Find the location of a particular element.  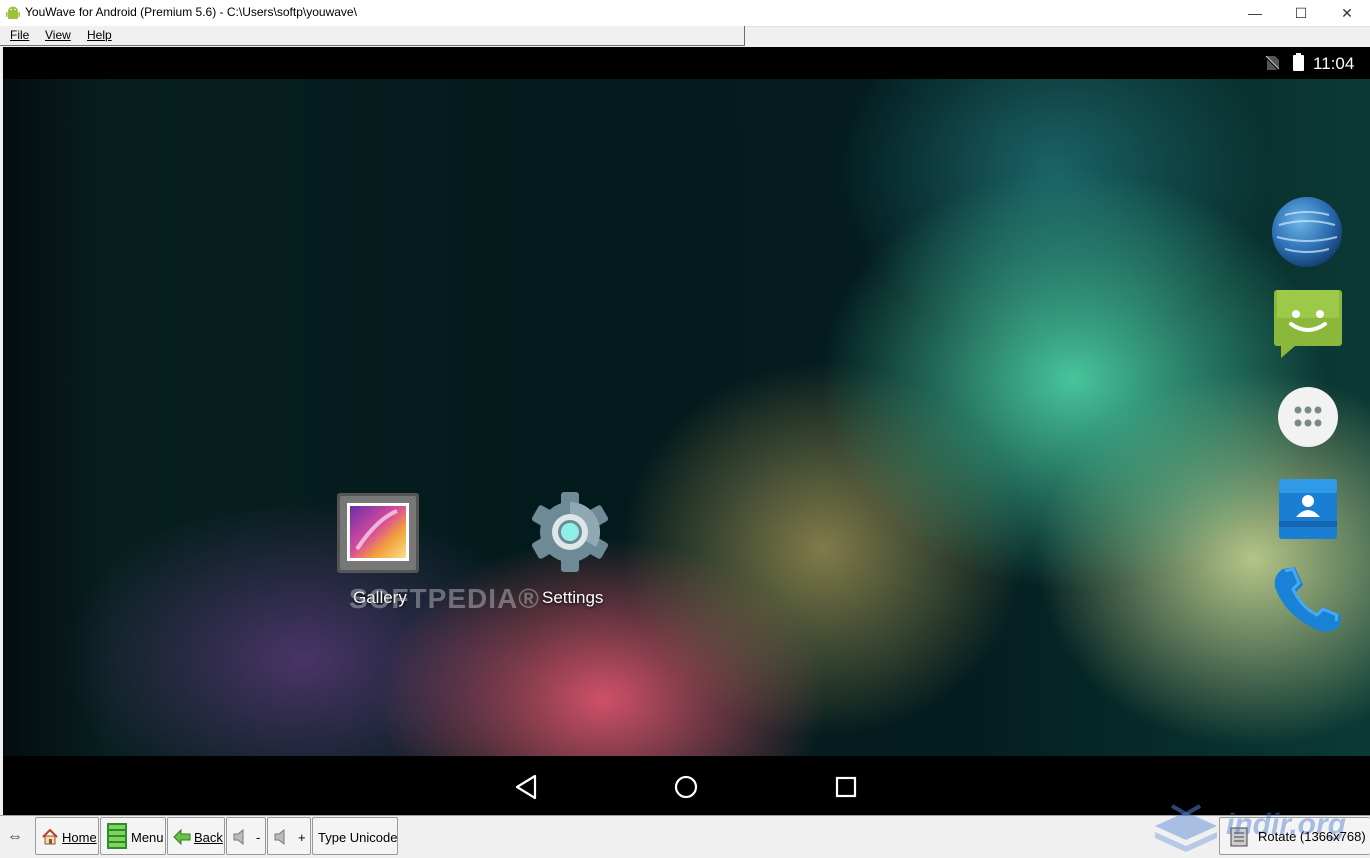

rotate-button-label: Rotate (1366x768) is located at coordinates (1312, 836).